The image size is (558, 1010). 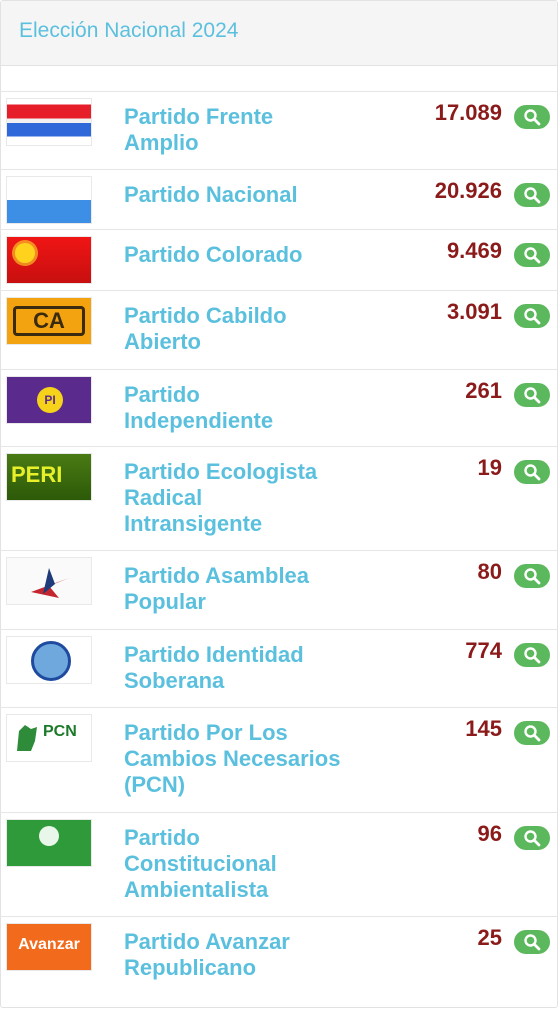 What do you see at coordinates (49, 738) in the screenshot?
I see `pcn-flag-icon: PCN` at bounding box center [49, 738].